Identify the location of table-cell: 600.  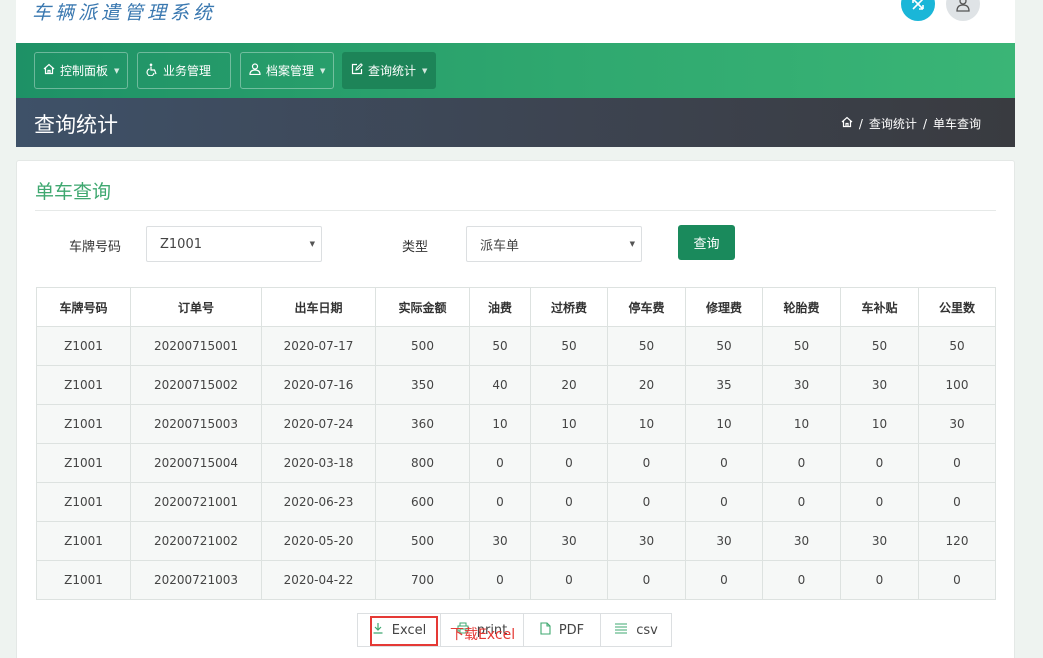
(422, 502).